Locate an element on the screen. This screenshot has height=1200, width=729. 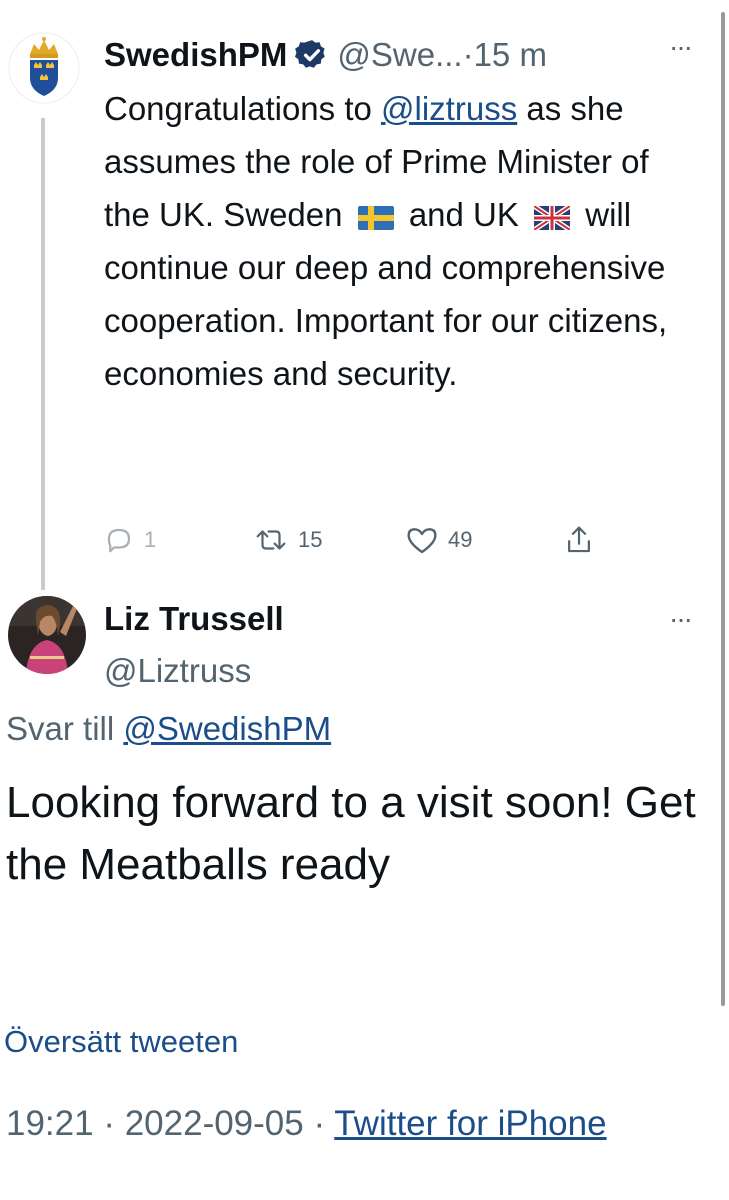
reply-author-handle: @Liztruss is located at coordinates (177, 671).